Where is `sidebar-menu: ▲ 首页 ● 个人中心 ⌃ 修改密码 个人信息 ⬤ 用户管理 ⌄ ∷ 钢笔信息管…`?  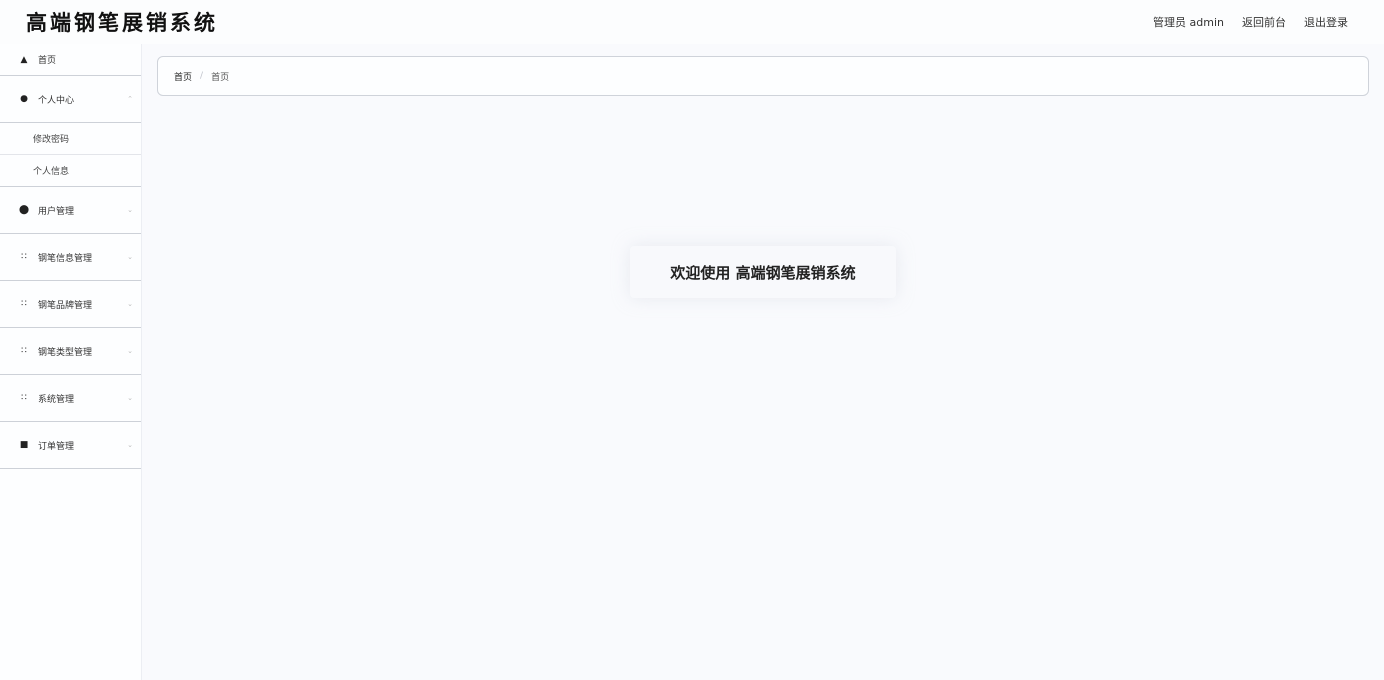 sidebar-menu: ▲ 首页 ● 个人中心 ⌃ 修改密码 个人信息 ⬤ 用户管理 ⌄ ∷ 钢笔信息管… is located at coordinates (71, 362).